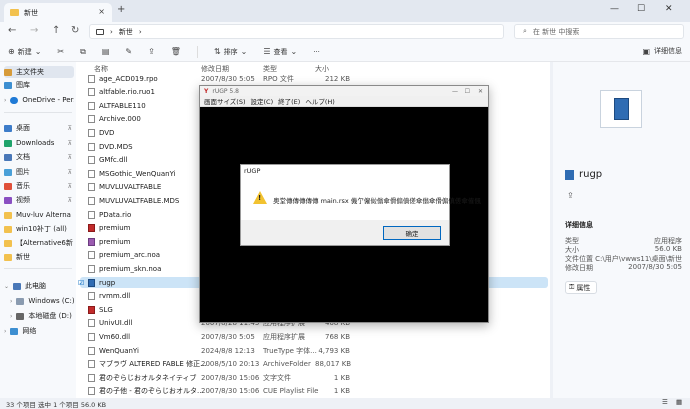  I want to click on document-icon, so click(8, 157).